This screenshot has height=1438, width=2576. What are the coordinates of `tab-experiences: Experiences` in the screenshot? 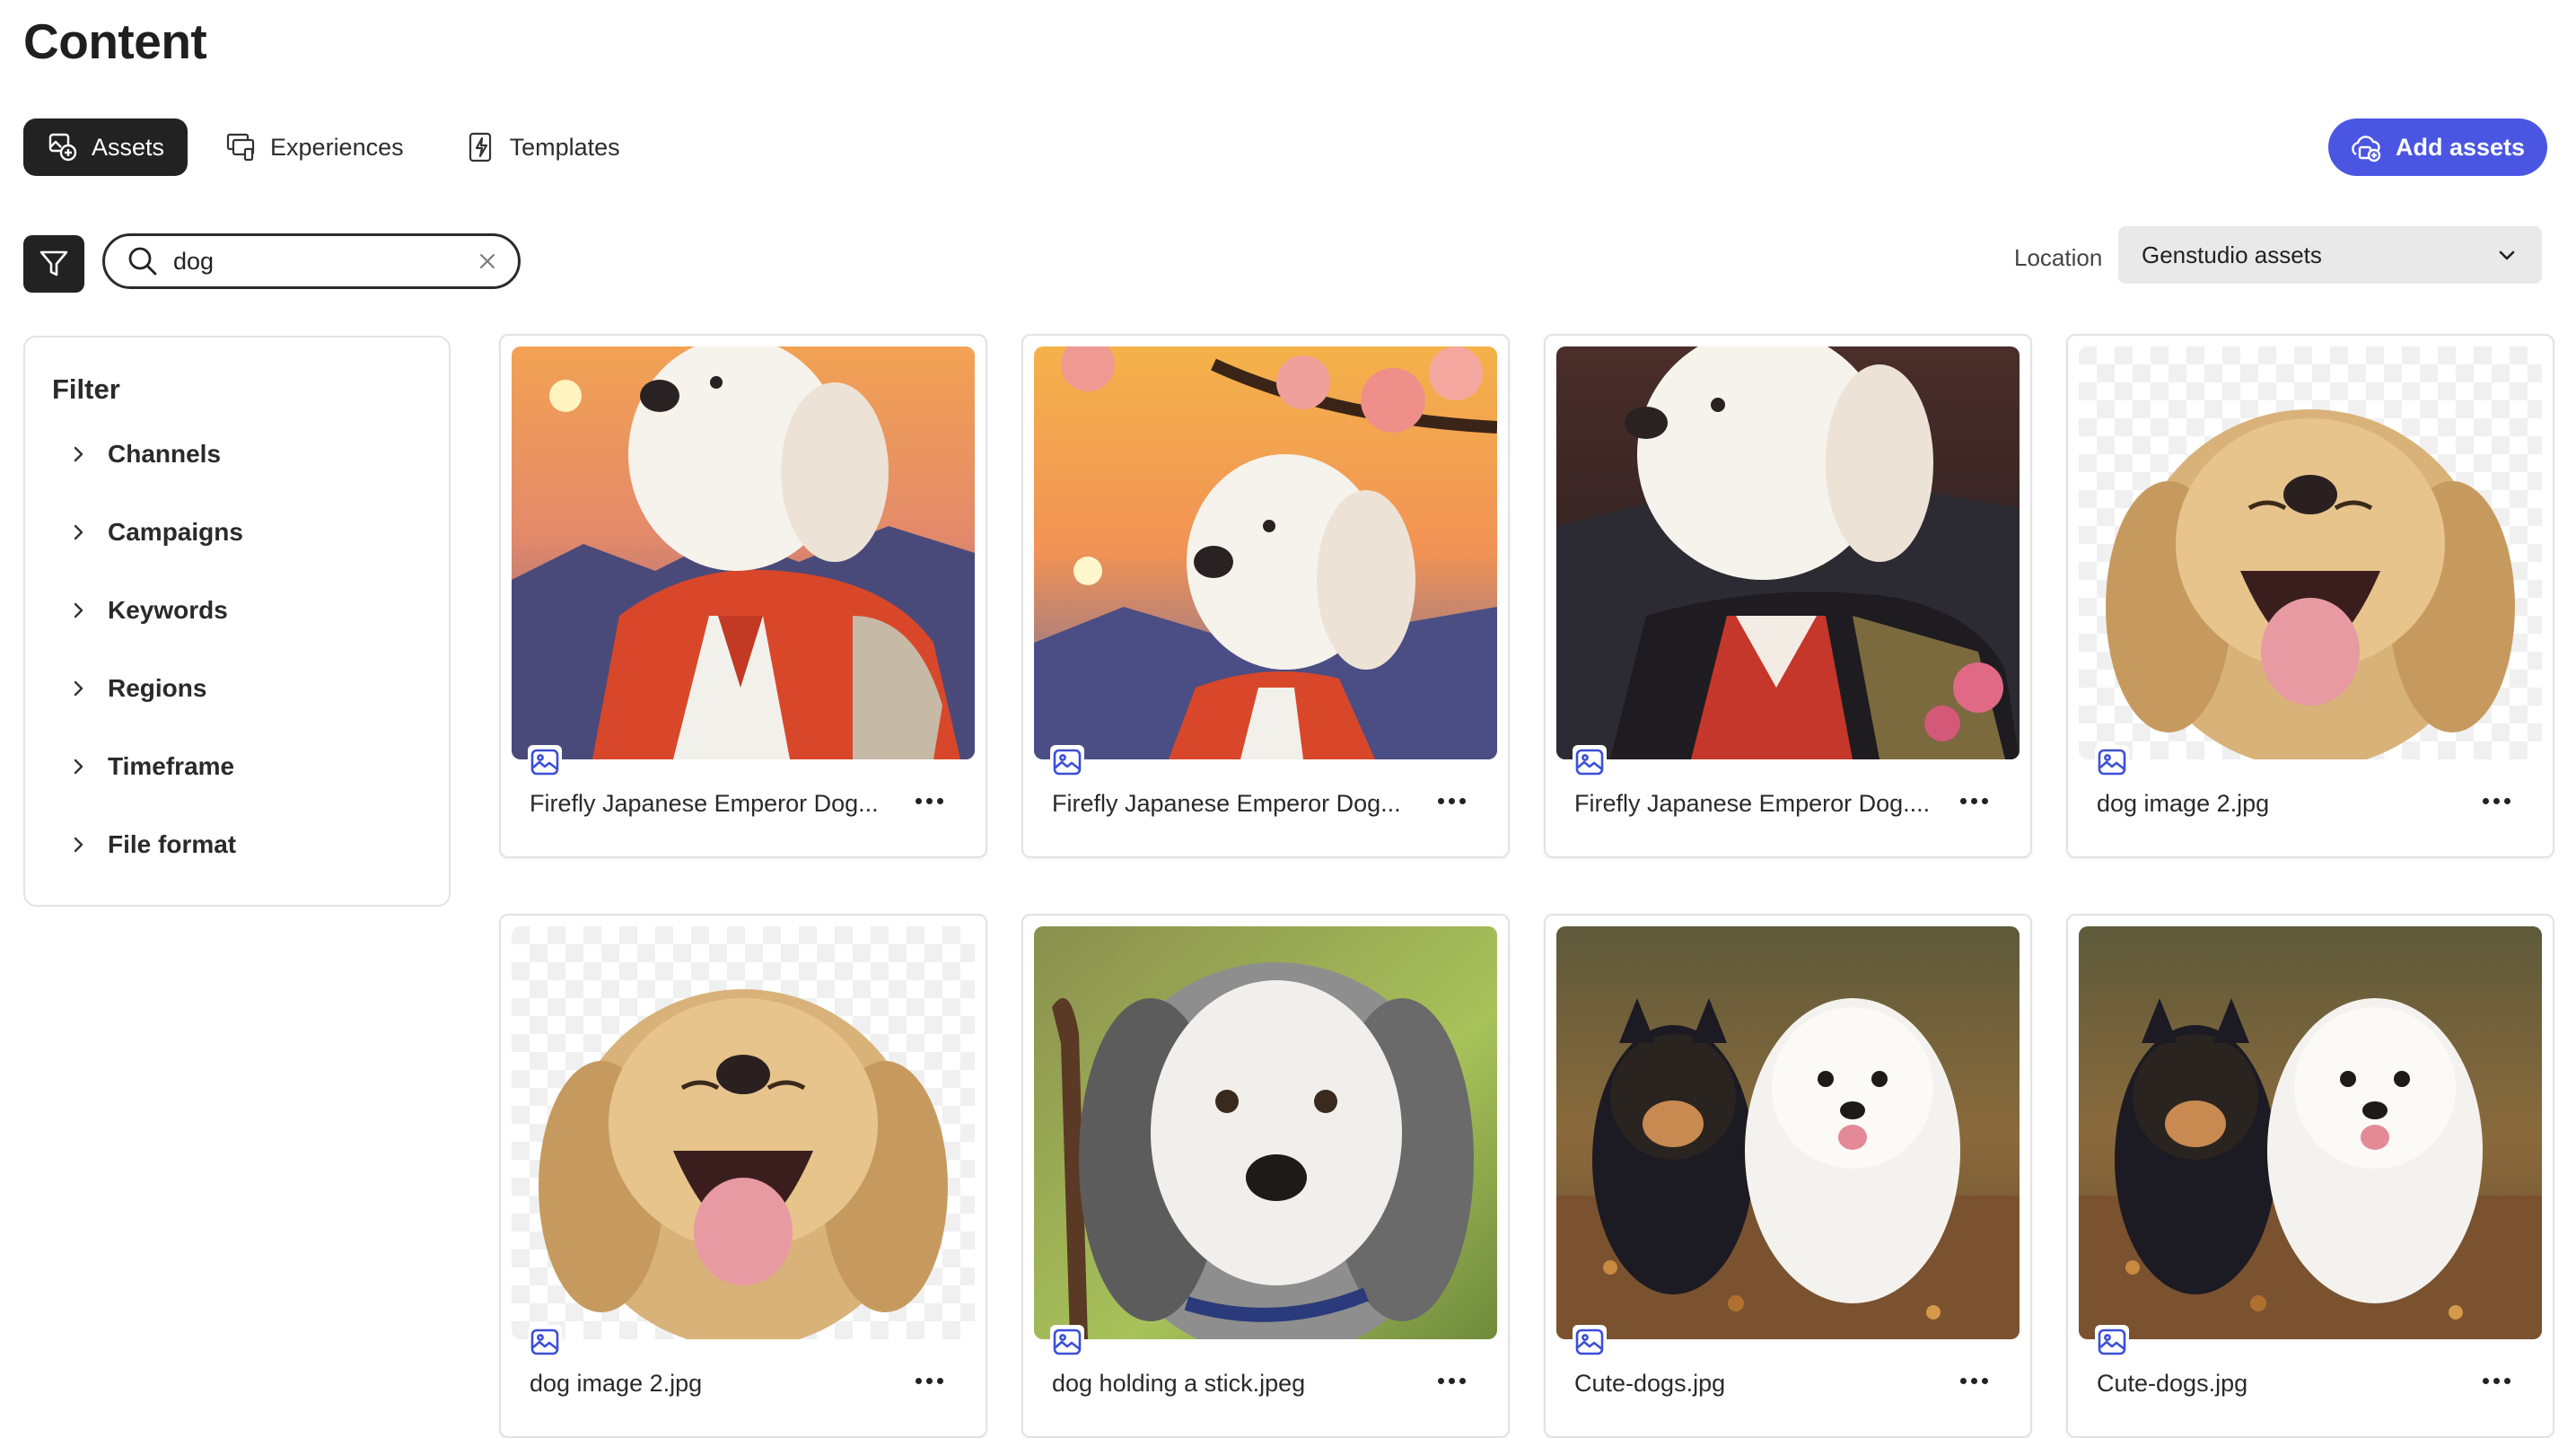 It's located at (314, 147).